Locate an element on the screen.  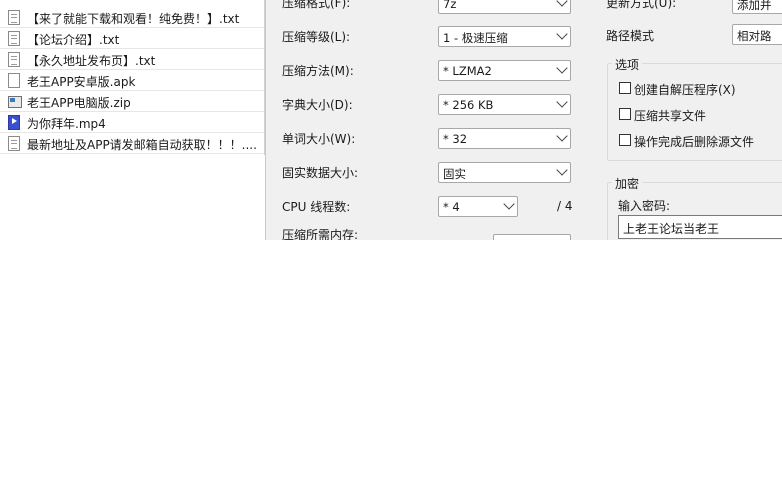
word-label: 单词大小(W): is located at coordinates (319, 139).